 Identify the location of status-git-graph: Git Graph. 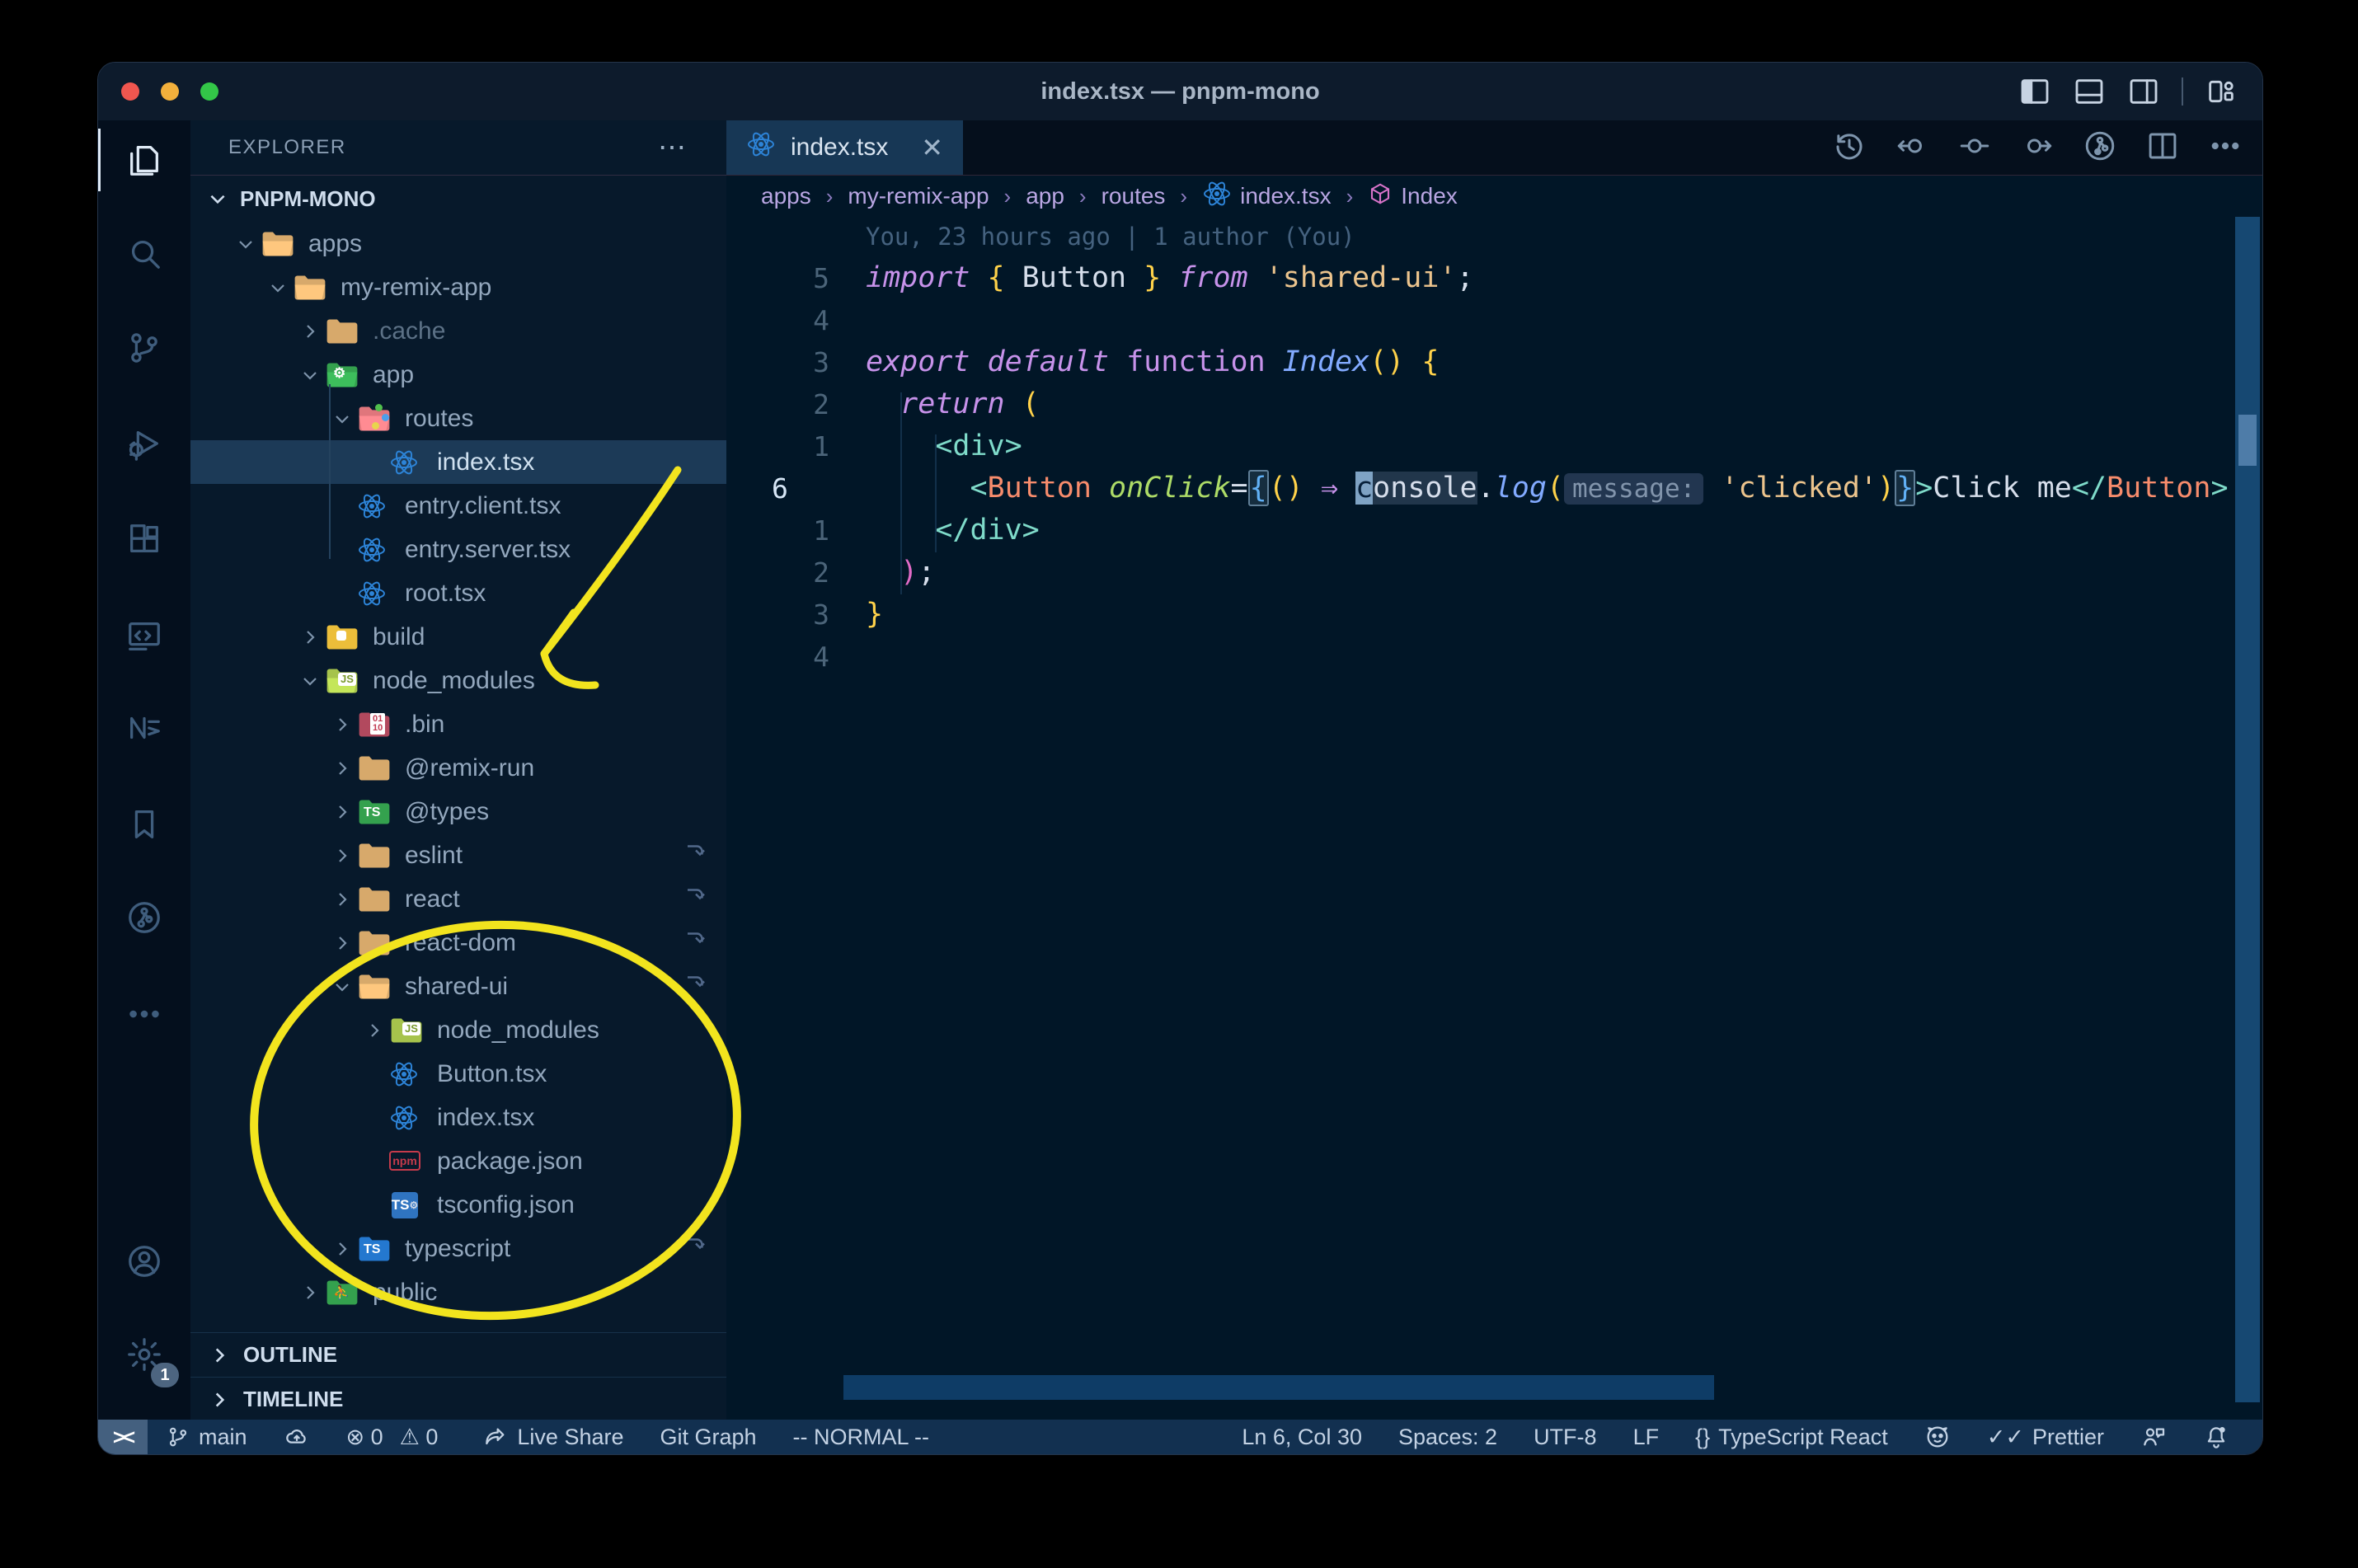
(709, 1437).